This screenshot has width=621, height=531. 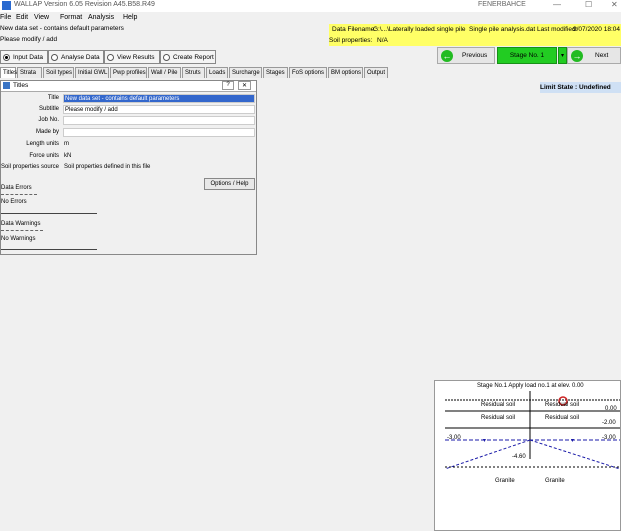 What do you see at coordinates (188, 57) in the screenshot?
I see `mode-create-report: Create Report` at bounding box center [188, 57].